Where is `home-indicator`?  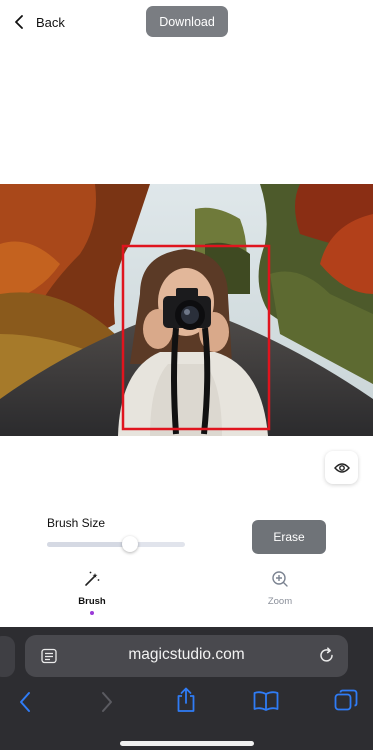
home-indicator is located at coordinates (187, 743).